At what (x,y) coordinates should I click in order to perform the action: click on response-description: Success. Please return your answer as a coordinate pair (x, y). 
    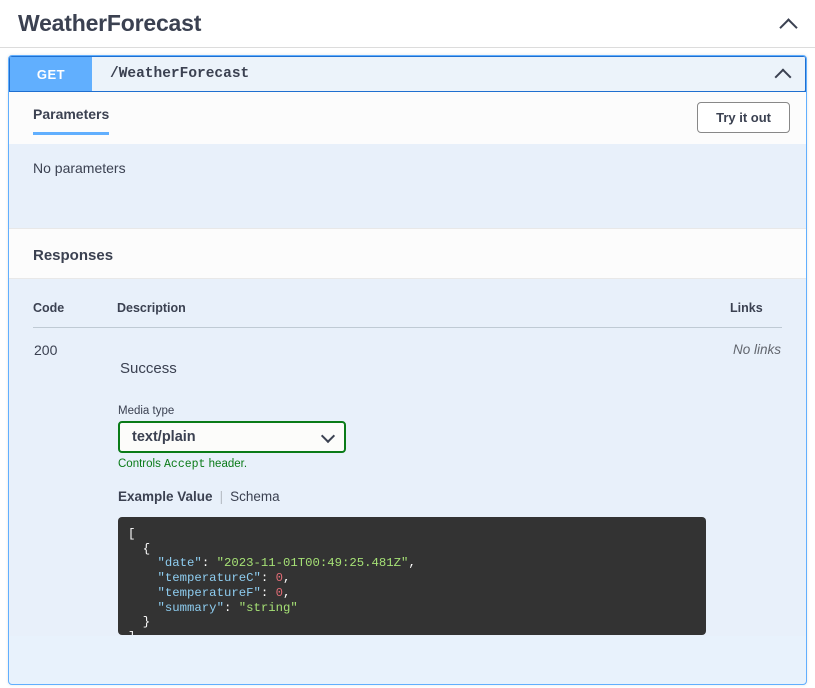
    Looking at the image, I should click on (148, 368).